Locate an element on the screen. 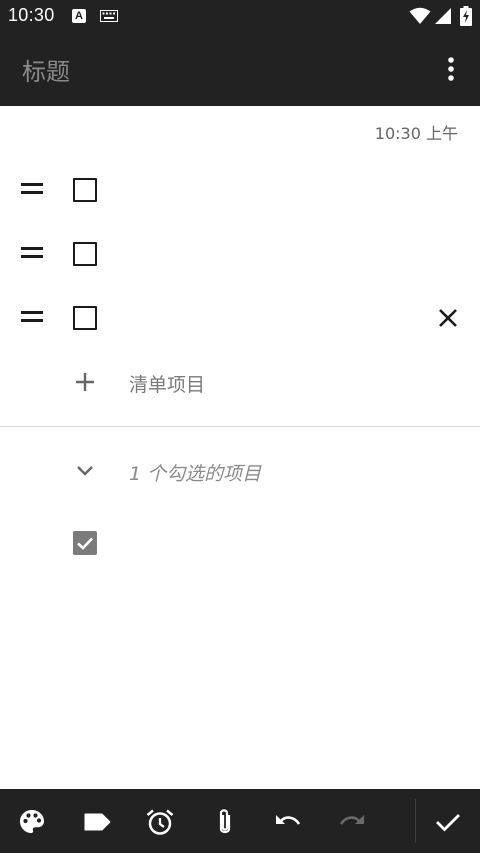 The width and height of the screenshot is (480, 853). status-time: 10:30 is located at coordinates (31, 15).